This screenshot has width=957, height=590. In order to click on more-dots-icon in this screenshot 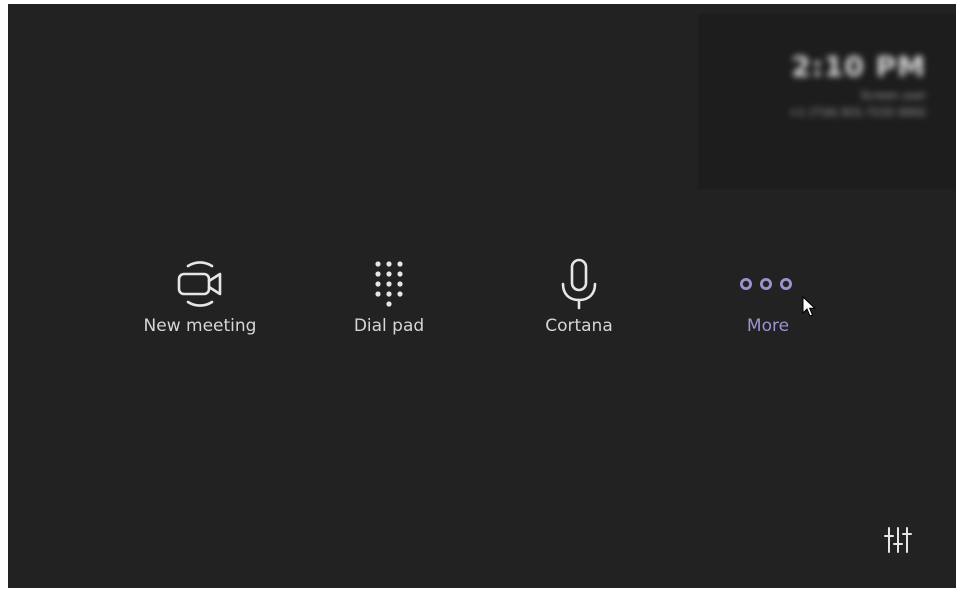, I will do `click(768, 284)`.